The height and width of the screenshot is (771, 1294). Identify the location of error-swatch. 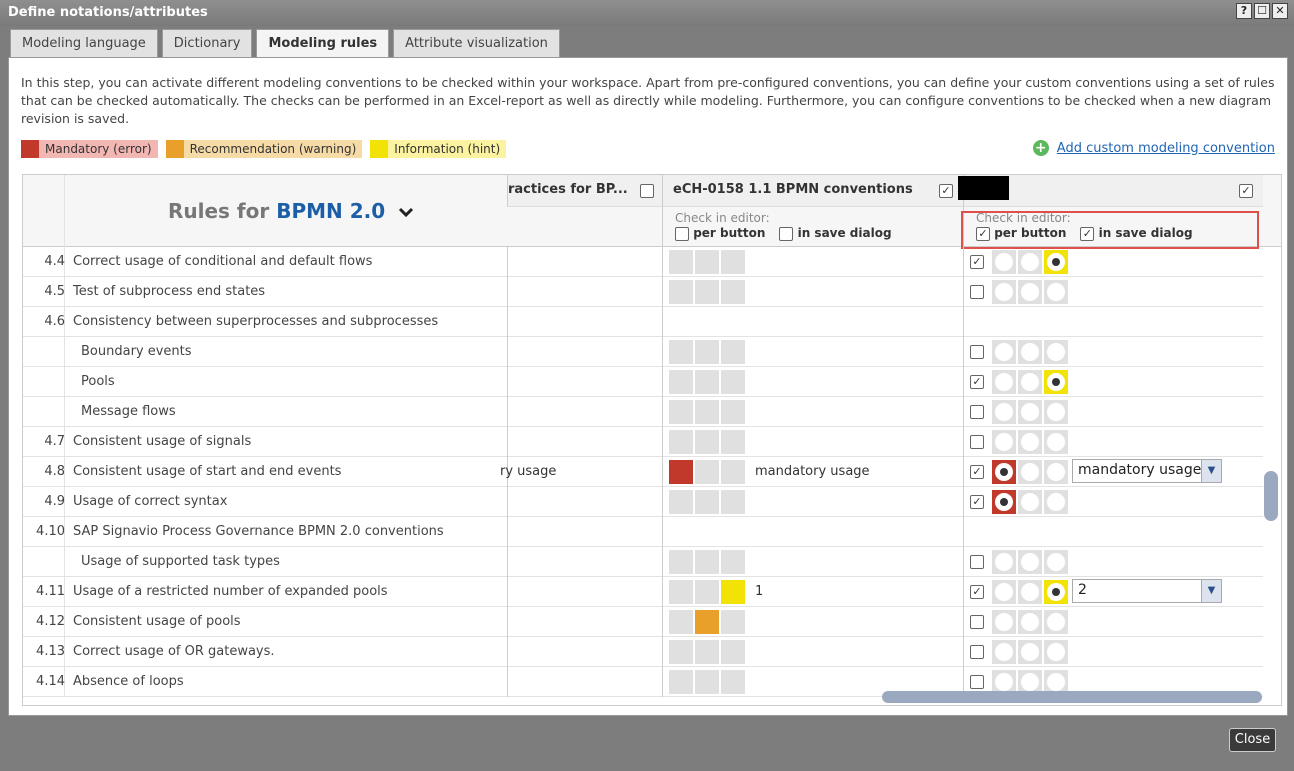
(30, 149).